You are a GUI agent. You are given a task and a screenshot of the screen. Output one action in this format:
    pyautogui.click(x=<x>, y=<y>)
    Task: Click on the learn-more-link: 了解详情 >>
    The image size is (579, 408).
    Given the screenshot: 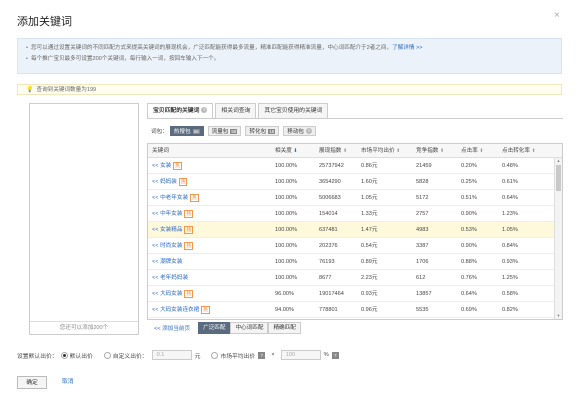 What is the action you would take?
    pyautogui.click(x=407, y=48)
    